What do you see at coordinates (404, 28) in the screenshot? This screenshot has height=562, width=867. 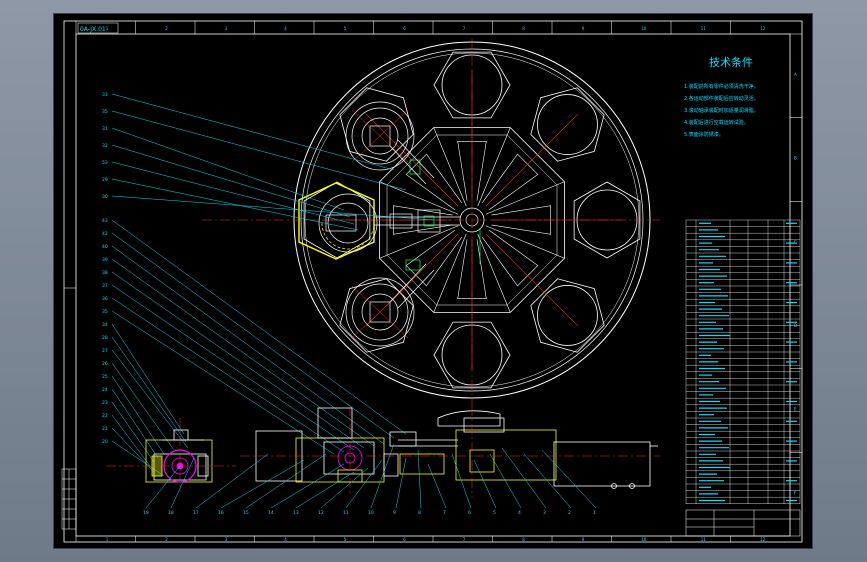 I see `grid-label-top: 6` at bounding box center [404, 28].